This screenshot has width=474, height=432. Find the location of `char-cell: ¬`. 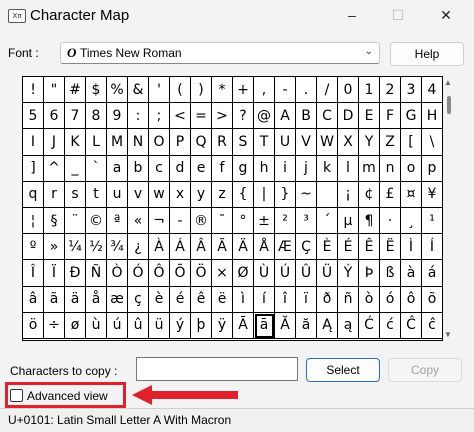

char-cell: ¬ is located at coordinates (159, 221).